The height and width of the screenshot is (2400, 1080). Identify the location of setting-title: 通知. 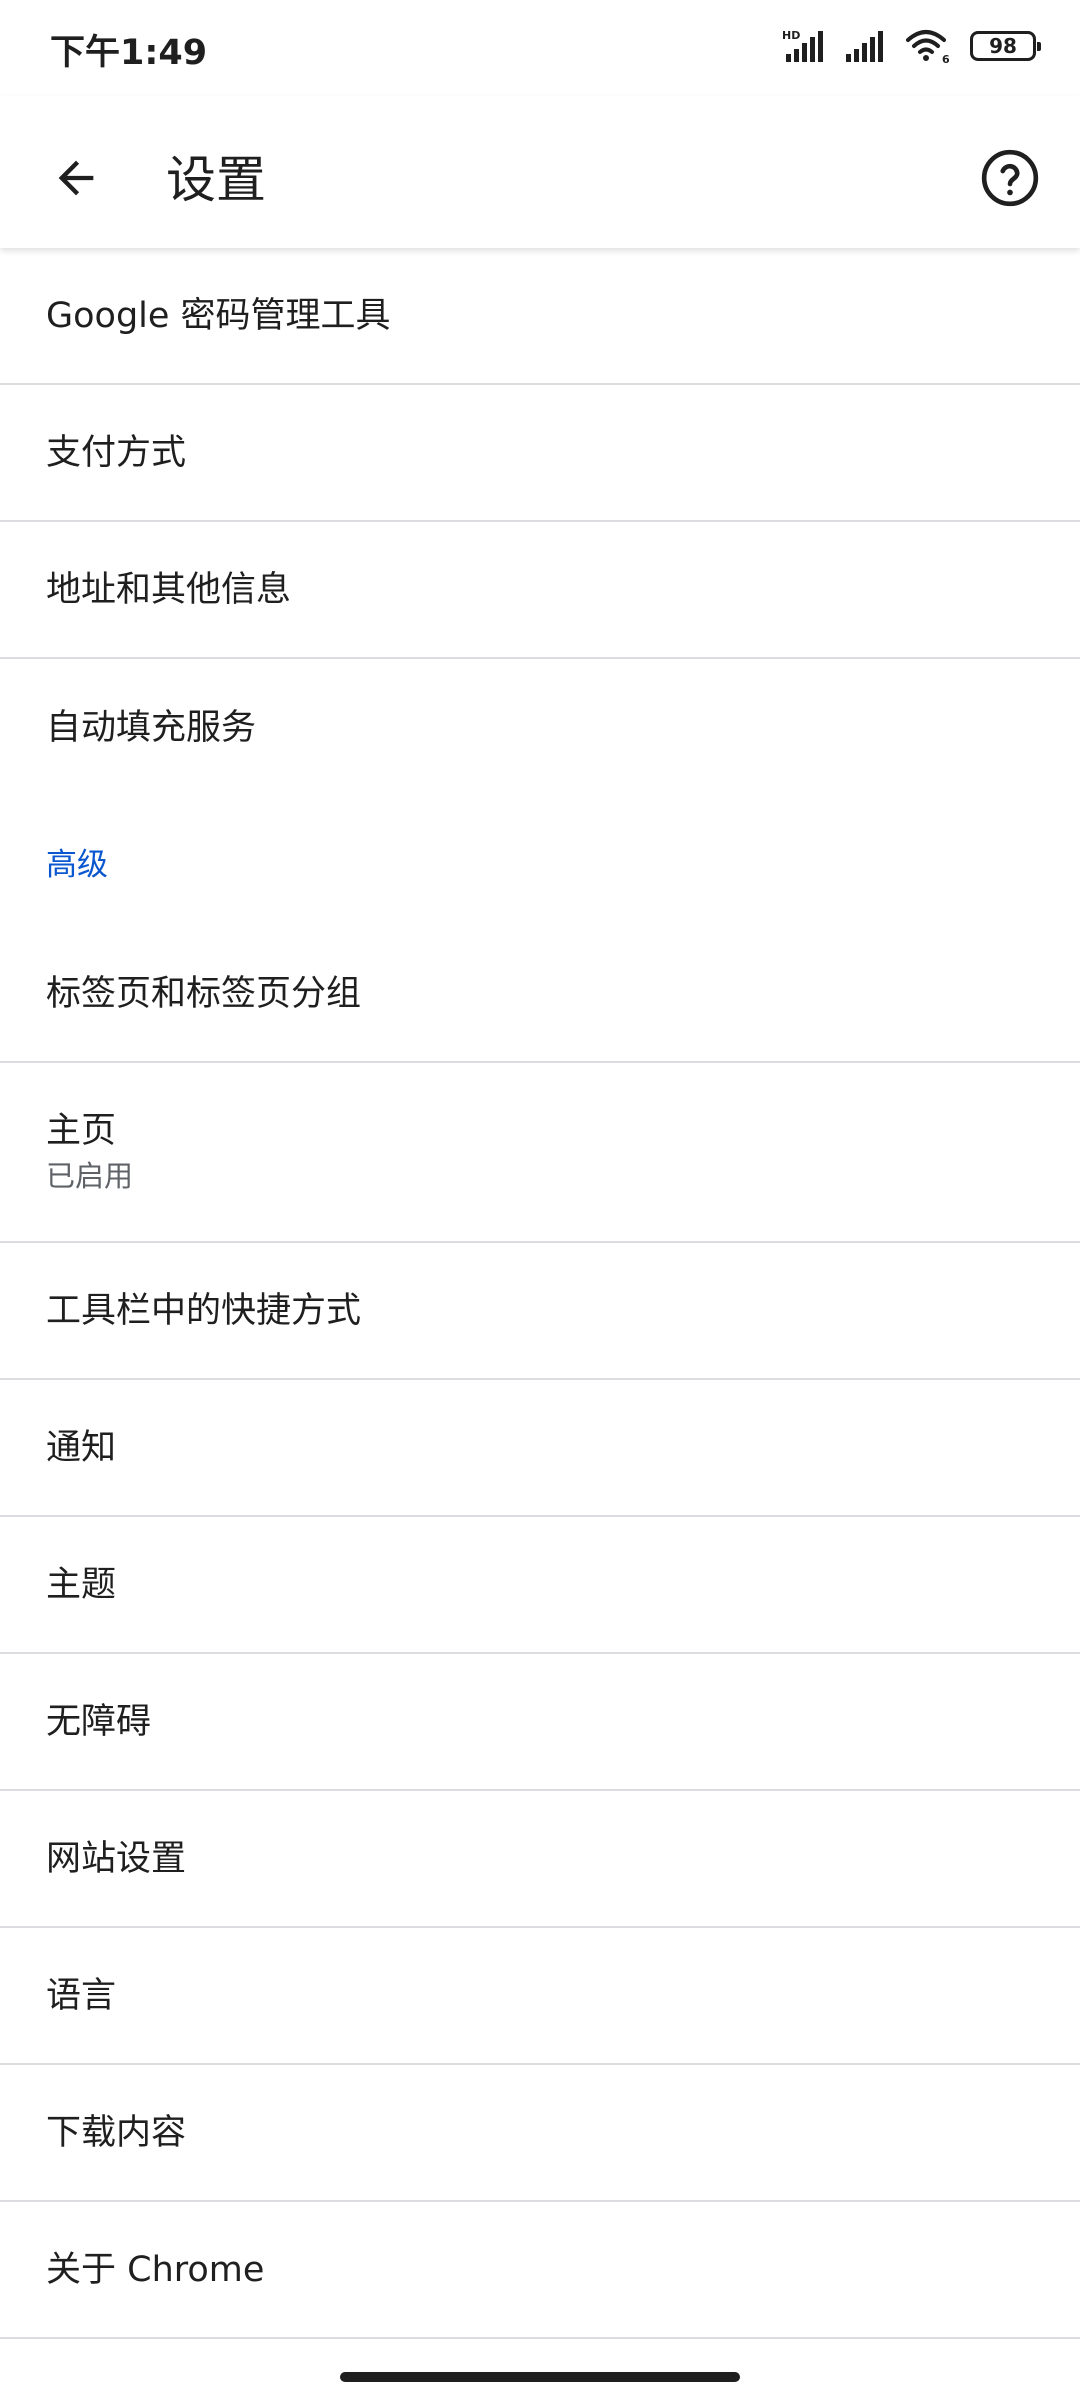
(81, 1447).